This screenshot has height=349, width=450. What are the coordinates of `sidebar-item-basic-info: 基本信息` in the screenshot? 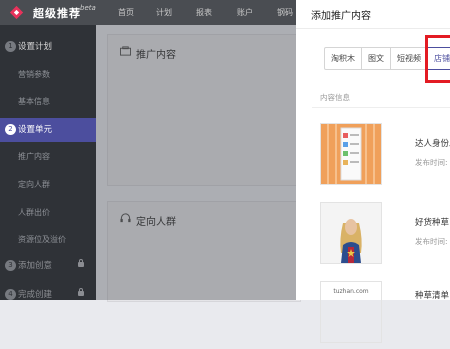 It's located at (34, 101).